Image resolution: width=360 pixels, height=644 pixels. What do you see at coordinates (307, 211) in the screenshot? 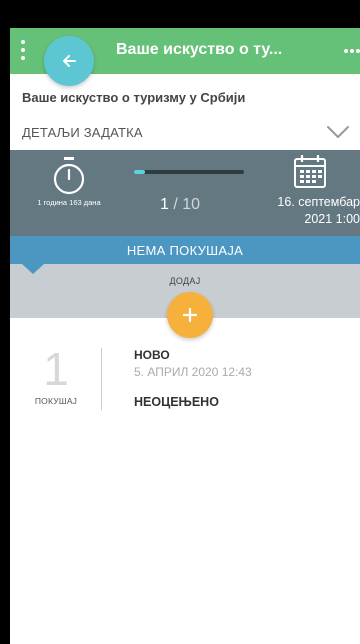
I see `due-date: 16. септембар 2021 1:00` at bounding box center [307, 211].